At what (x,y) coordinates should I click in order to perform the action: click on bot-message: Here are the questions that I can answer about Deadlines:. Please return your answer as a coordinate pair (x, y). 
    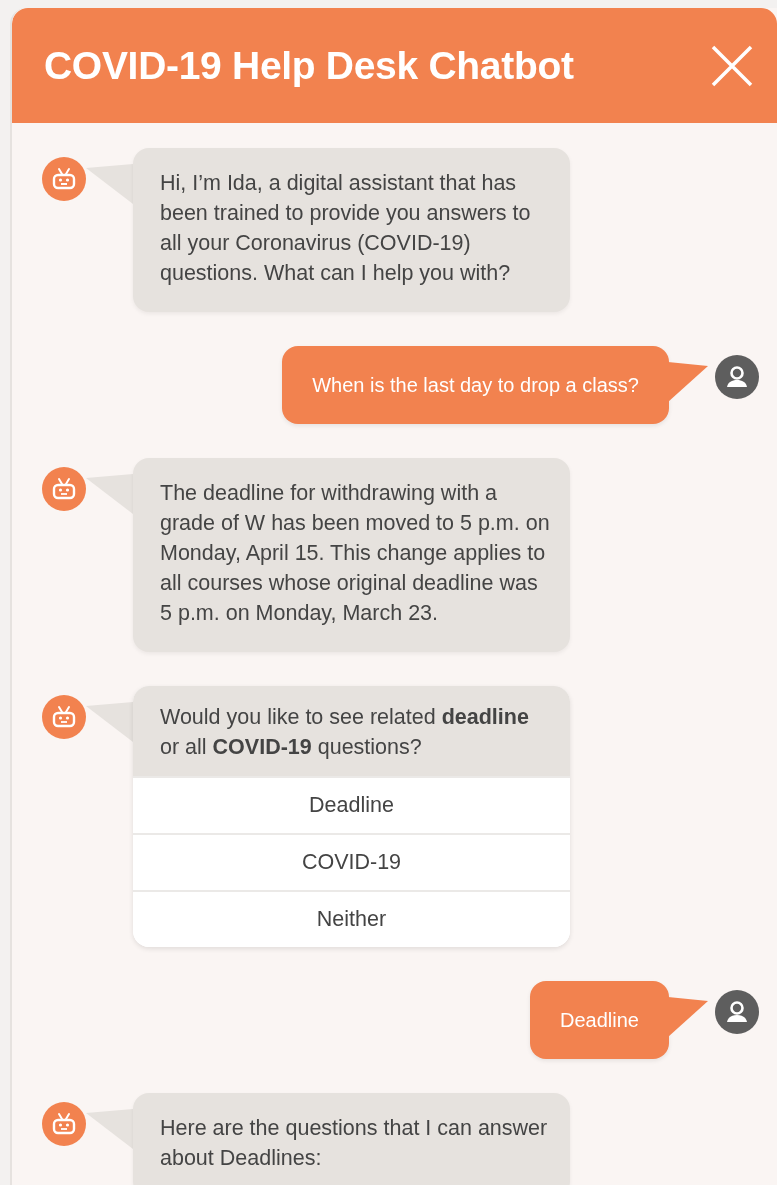
    Looking at the image, I should click on (351, 1139).